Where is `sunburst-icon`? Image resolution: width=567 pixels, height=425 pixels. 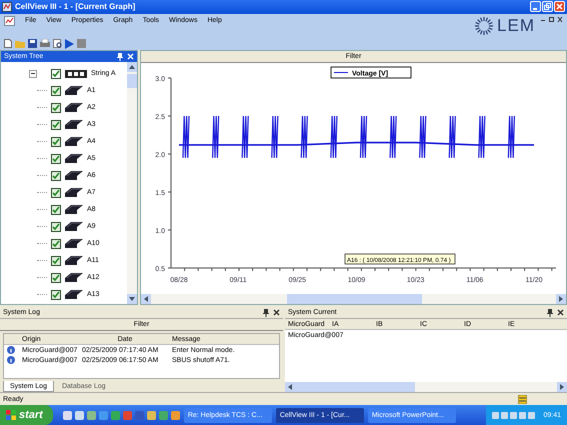 sunburst-icon is located at coordinates (484, 26).